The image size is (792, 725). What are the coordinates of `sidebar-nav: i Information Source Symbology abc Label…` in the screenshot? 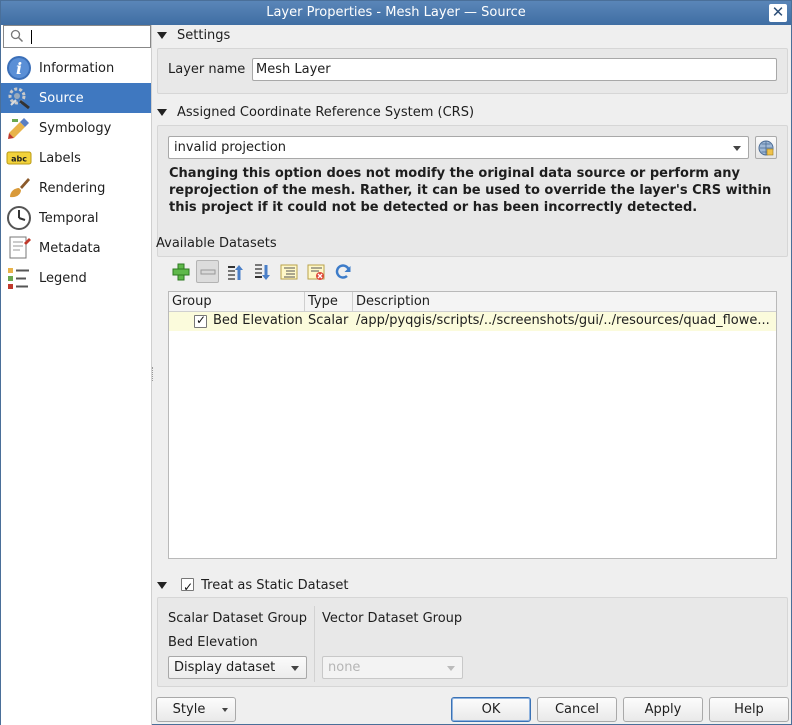 It's located at (76, 173).